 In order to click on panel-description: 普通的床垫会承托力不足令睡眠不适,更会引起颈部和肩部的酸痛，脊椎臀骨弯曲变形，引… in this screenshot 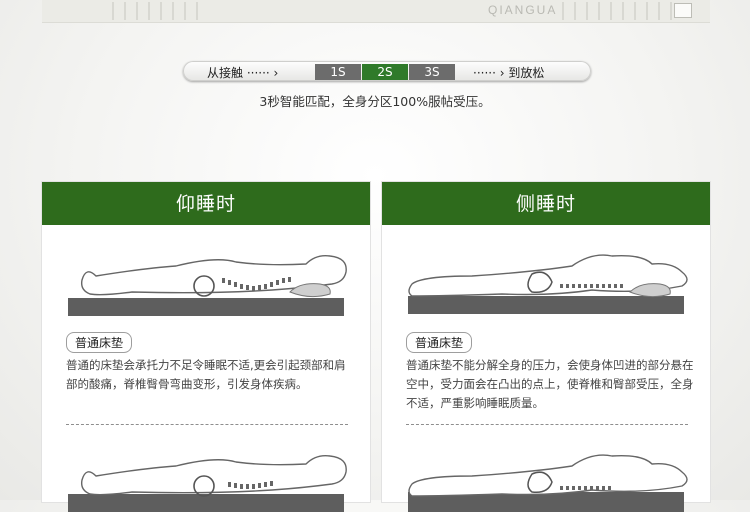, I will do `click(206, 374)`.